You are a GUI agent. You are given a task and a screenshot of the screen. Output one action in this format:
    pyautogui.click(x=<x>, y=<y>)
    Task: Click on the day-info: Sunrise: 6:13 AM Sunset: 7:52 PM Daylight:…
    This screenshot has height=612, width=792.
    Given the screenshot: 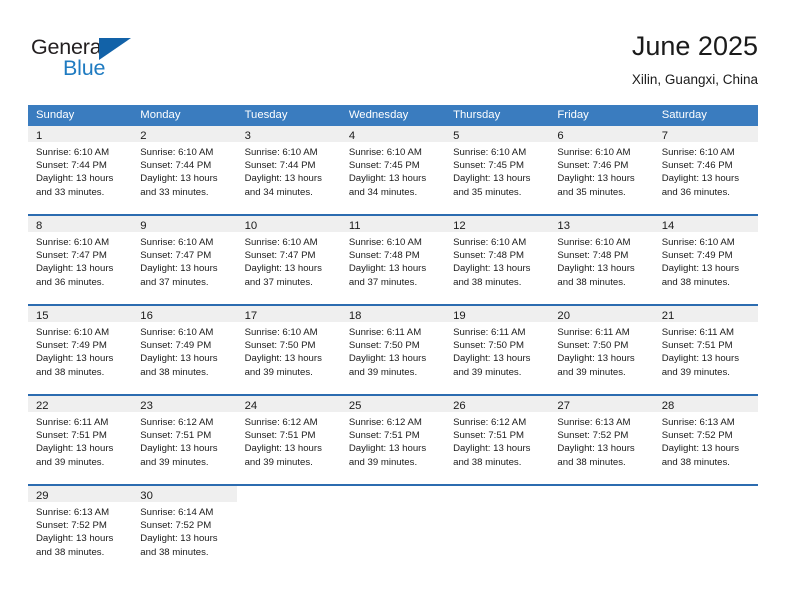 What is the action you would take?
    pyautogui.click(x=706, y=440)
    